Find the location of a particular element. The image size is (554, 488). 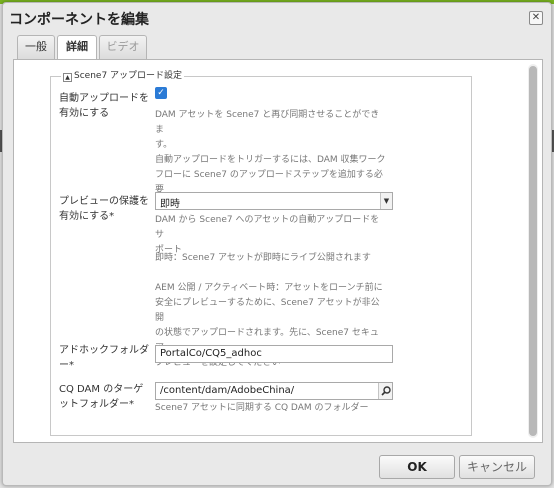

cancel-button: キャンセル is located at coordinates (497, 467).